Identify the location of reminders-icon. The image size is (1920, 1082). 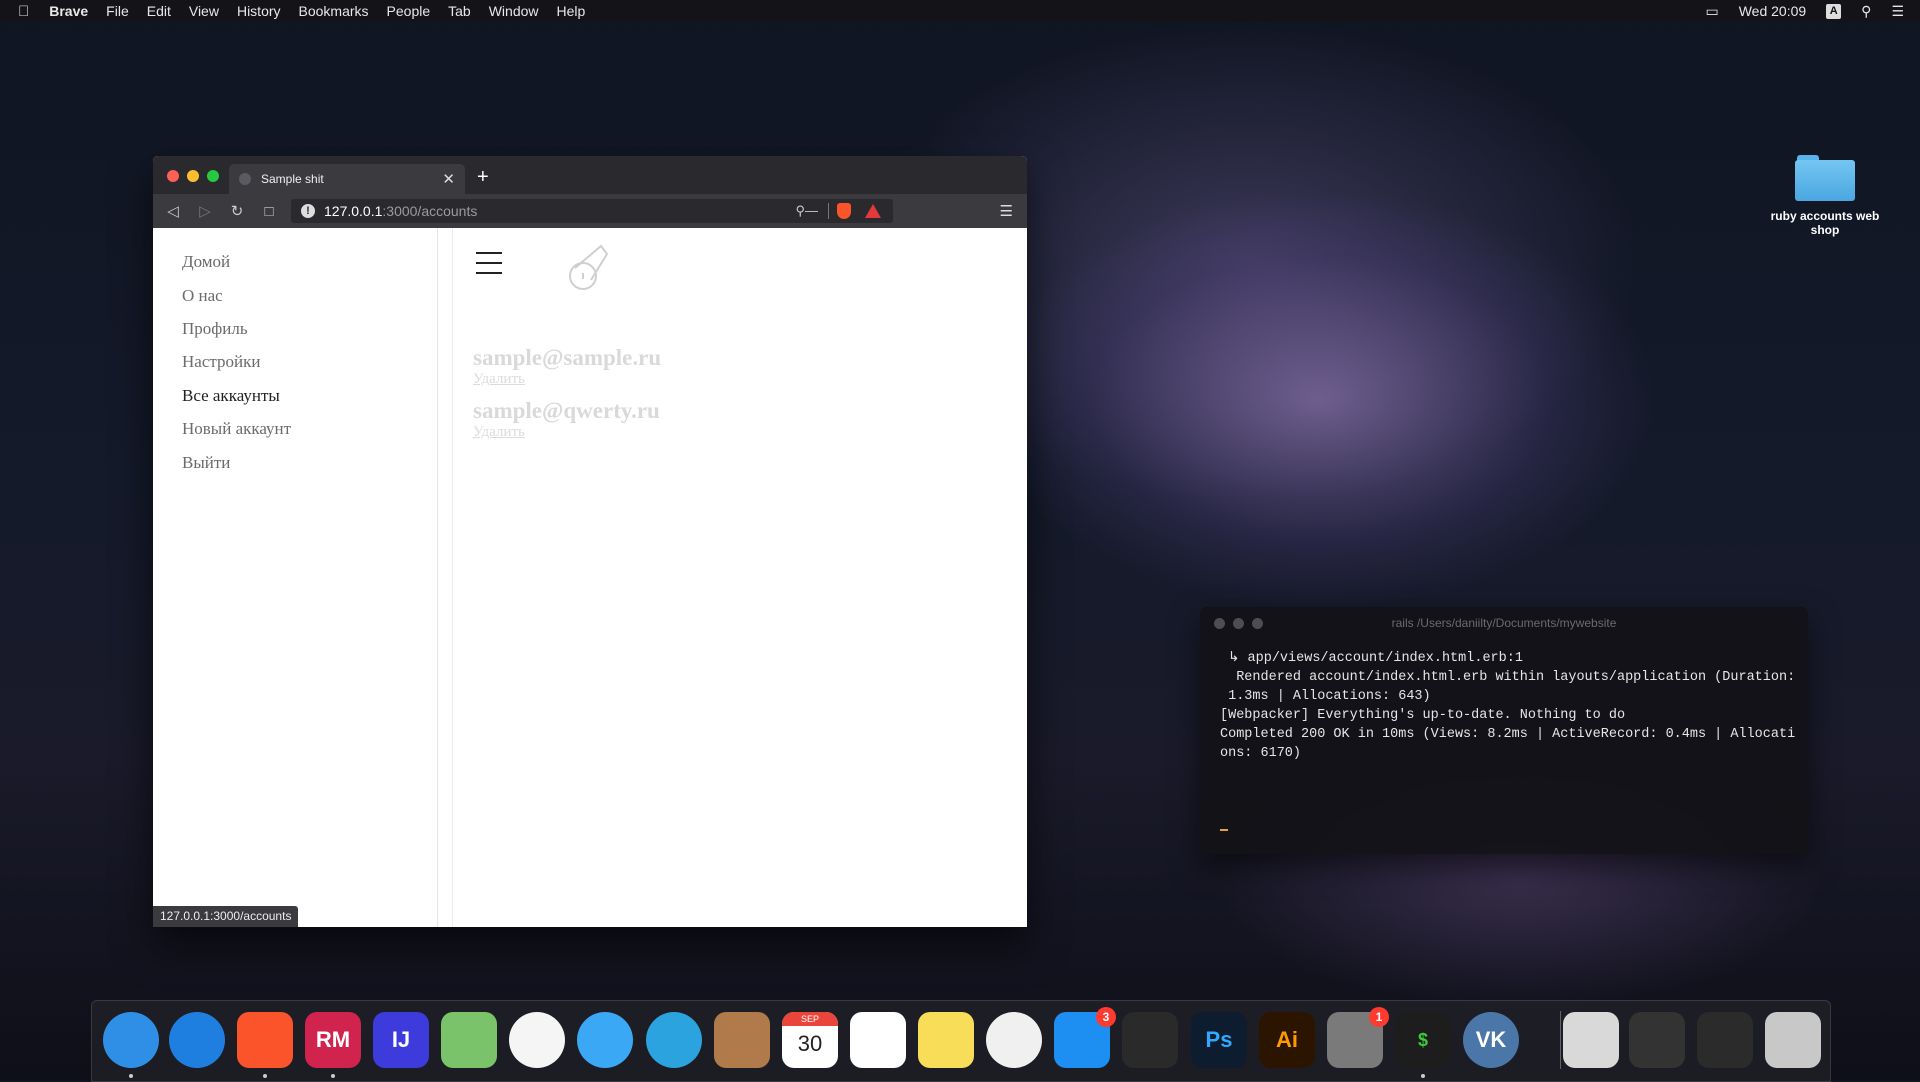
(878, 1040).